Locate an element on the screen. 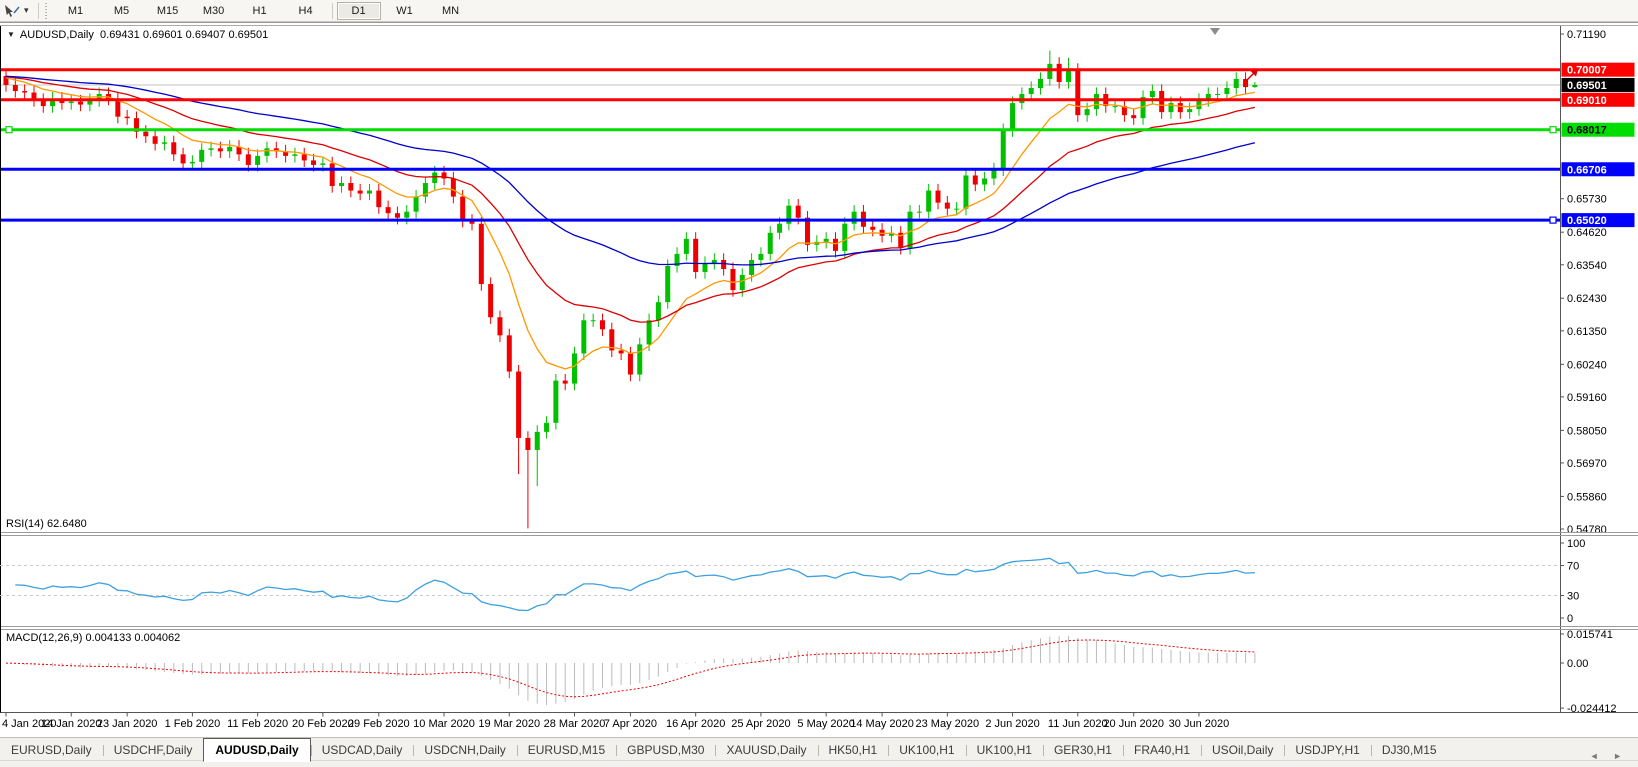 The image size is (1638, 767). svg-text: 20 Jun 2020 is located at coordinates (1133, 724).